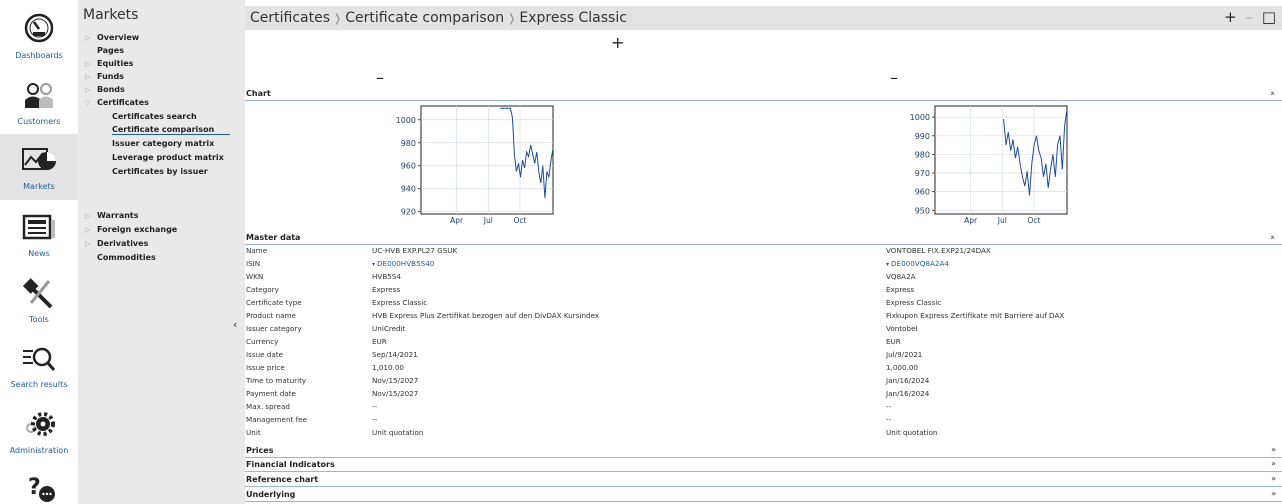 This screenshot has height=504, width=1282. What do you see at coordinates (168, 157) in the screenshot?
I see `nav-sub-leverage-product-matrix: Leverage product matrix` at bounding box center [168, 157].